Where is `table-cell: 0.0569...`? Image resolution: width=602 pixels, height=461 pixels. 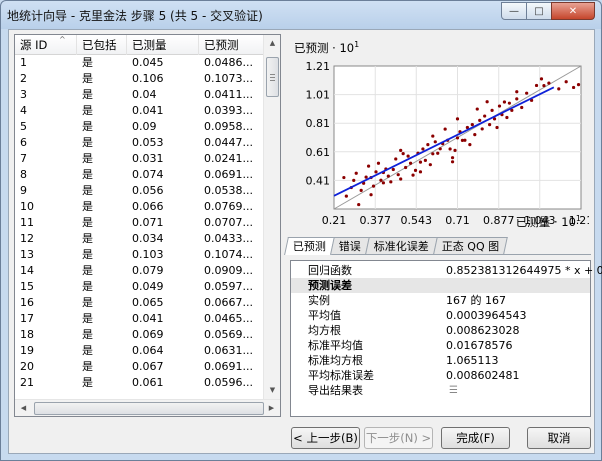
table-cell: 0.0569... is located at coordinates (228, 334).